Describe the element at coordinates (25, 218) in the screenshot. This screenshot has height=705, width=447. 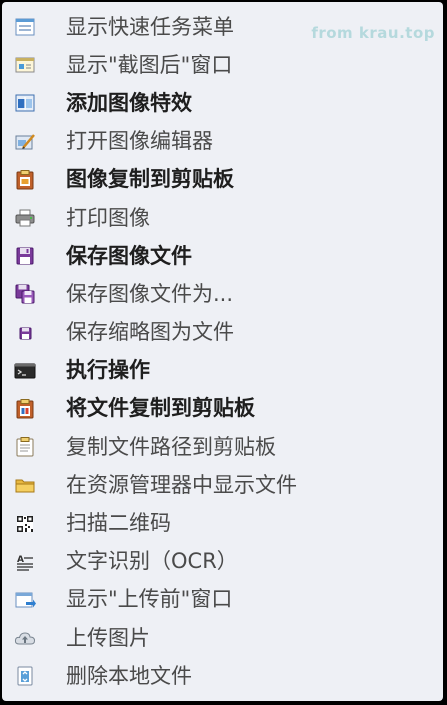
I see `printer-icon` at that location.